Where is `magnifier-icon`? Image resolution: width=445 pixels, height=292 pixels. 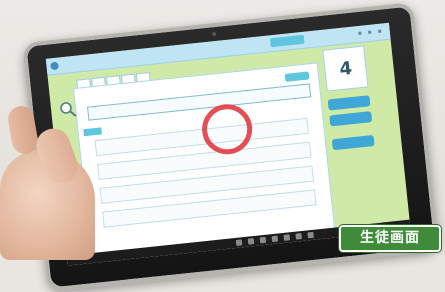
magnifier-icon is located at coordinates (68, 110).